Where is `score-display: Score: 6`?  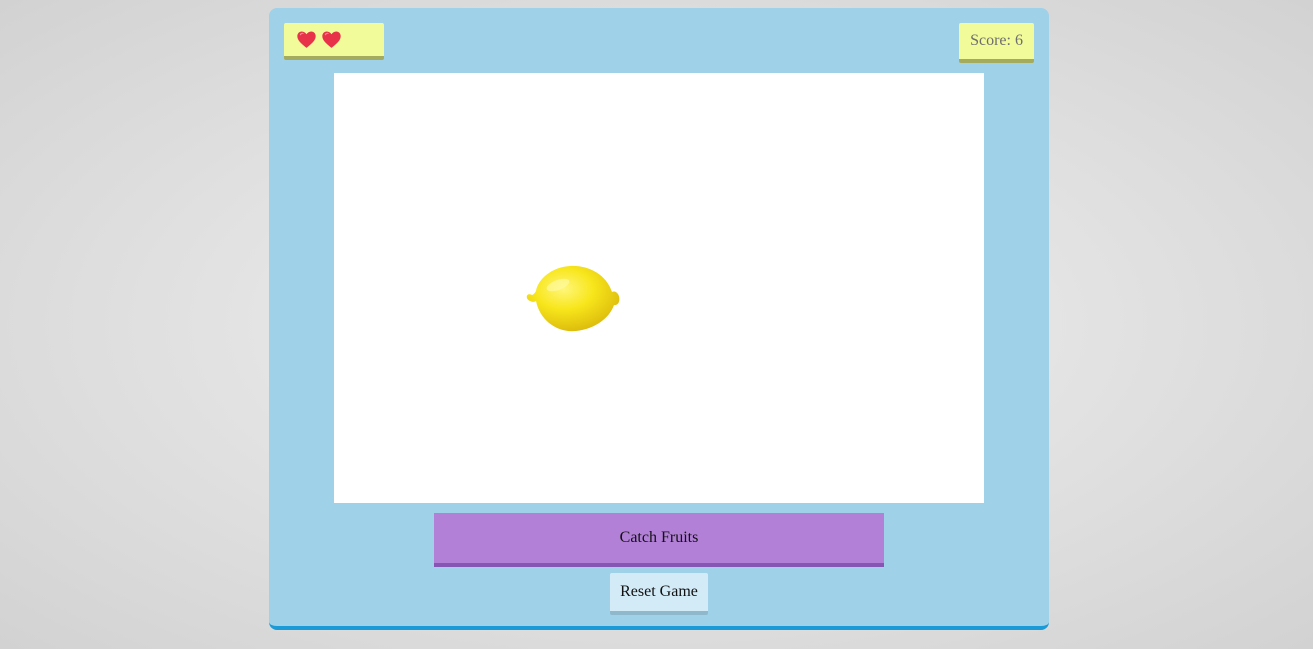
score-display: Score: 6 is located at coordinates (996, 43).